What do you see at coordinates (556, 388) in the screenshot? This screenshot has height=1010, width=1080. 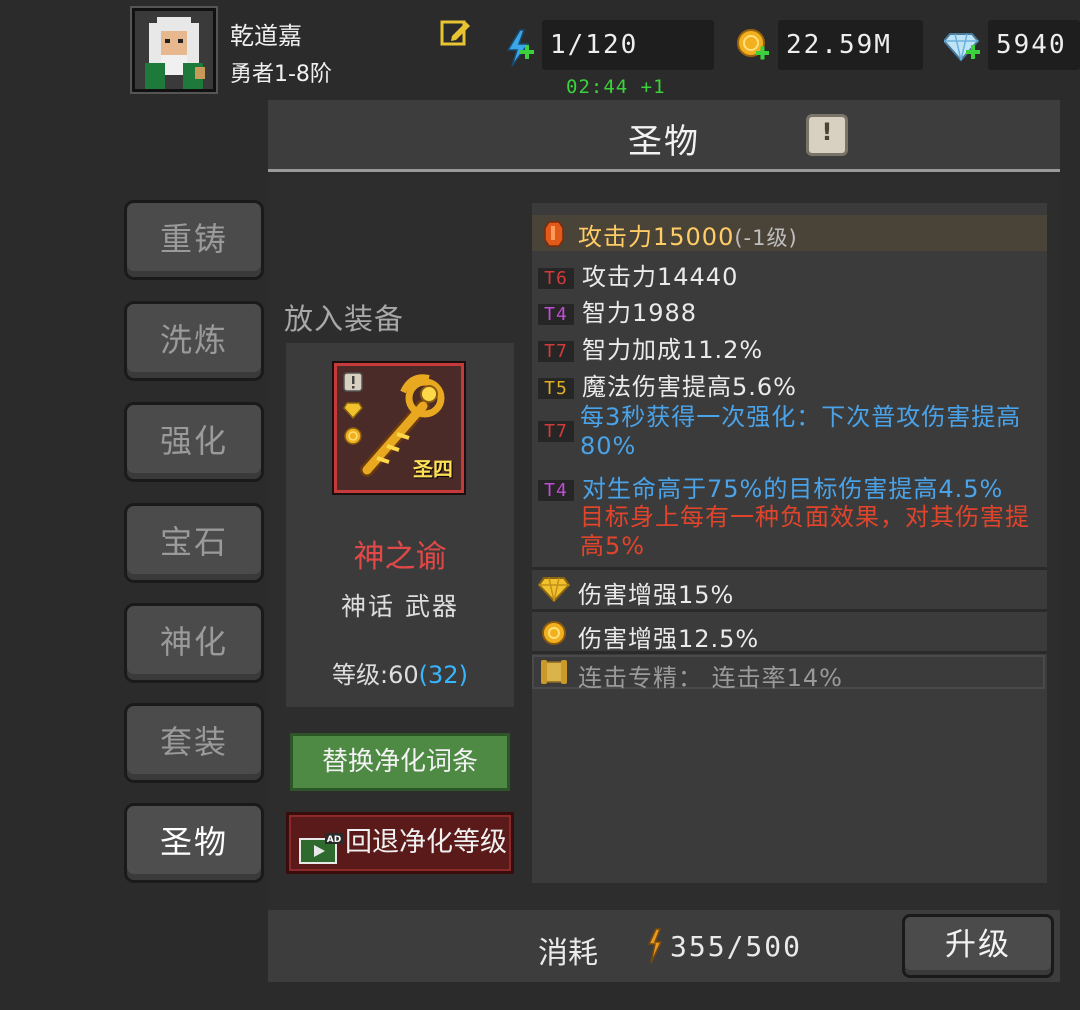 I see `tier-badge: T5` at bounding box center [556, 388].